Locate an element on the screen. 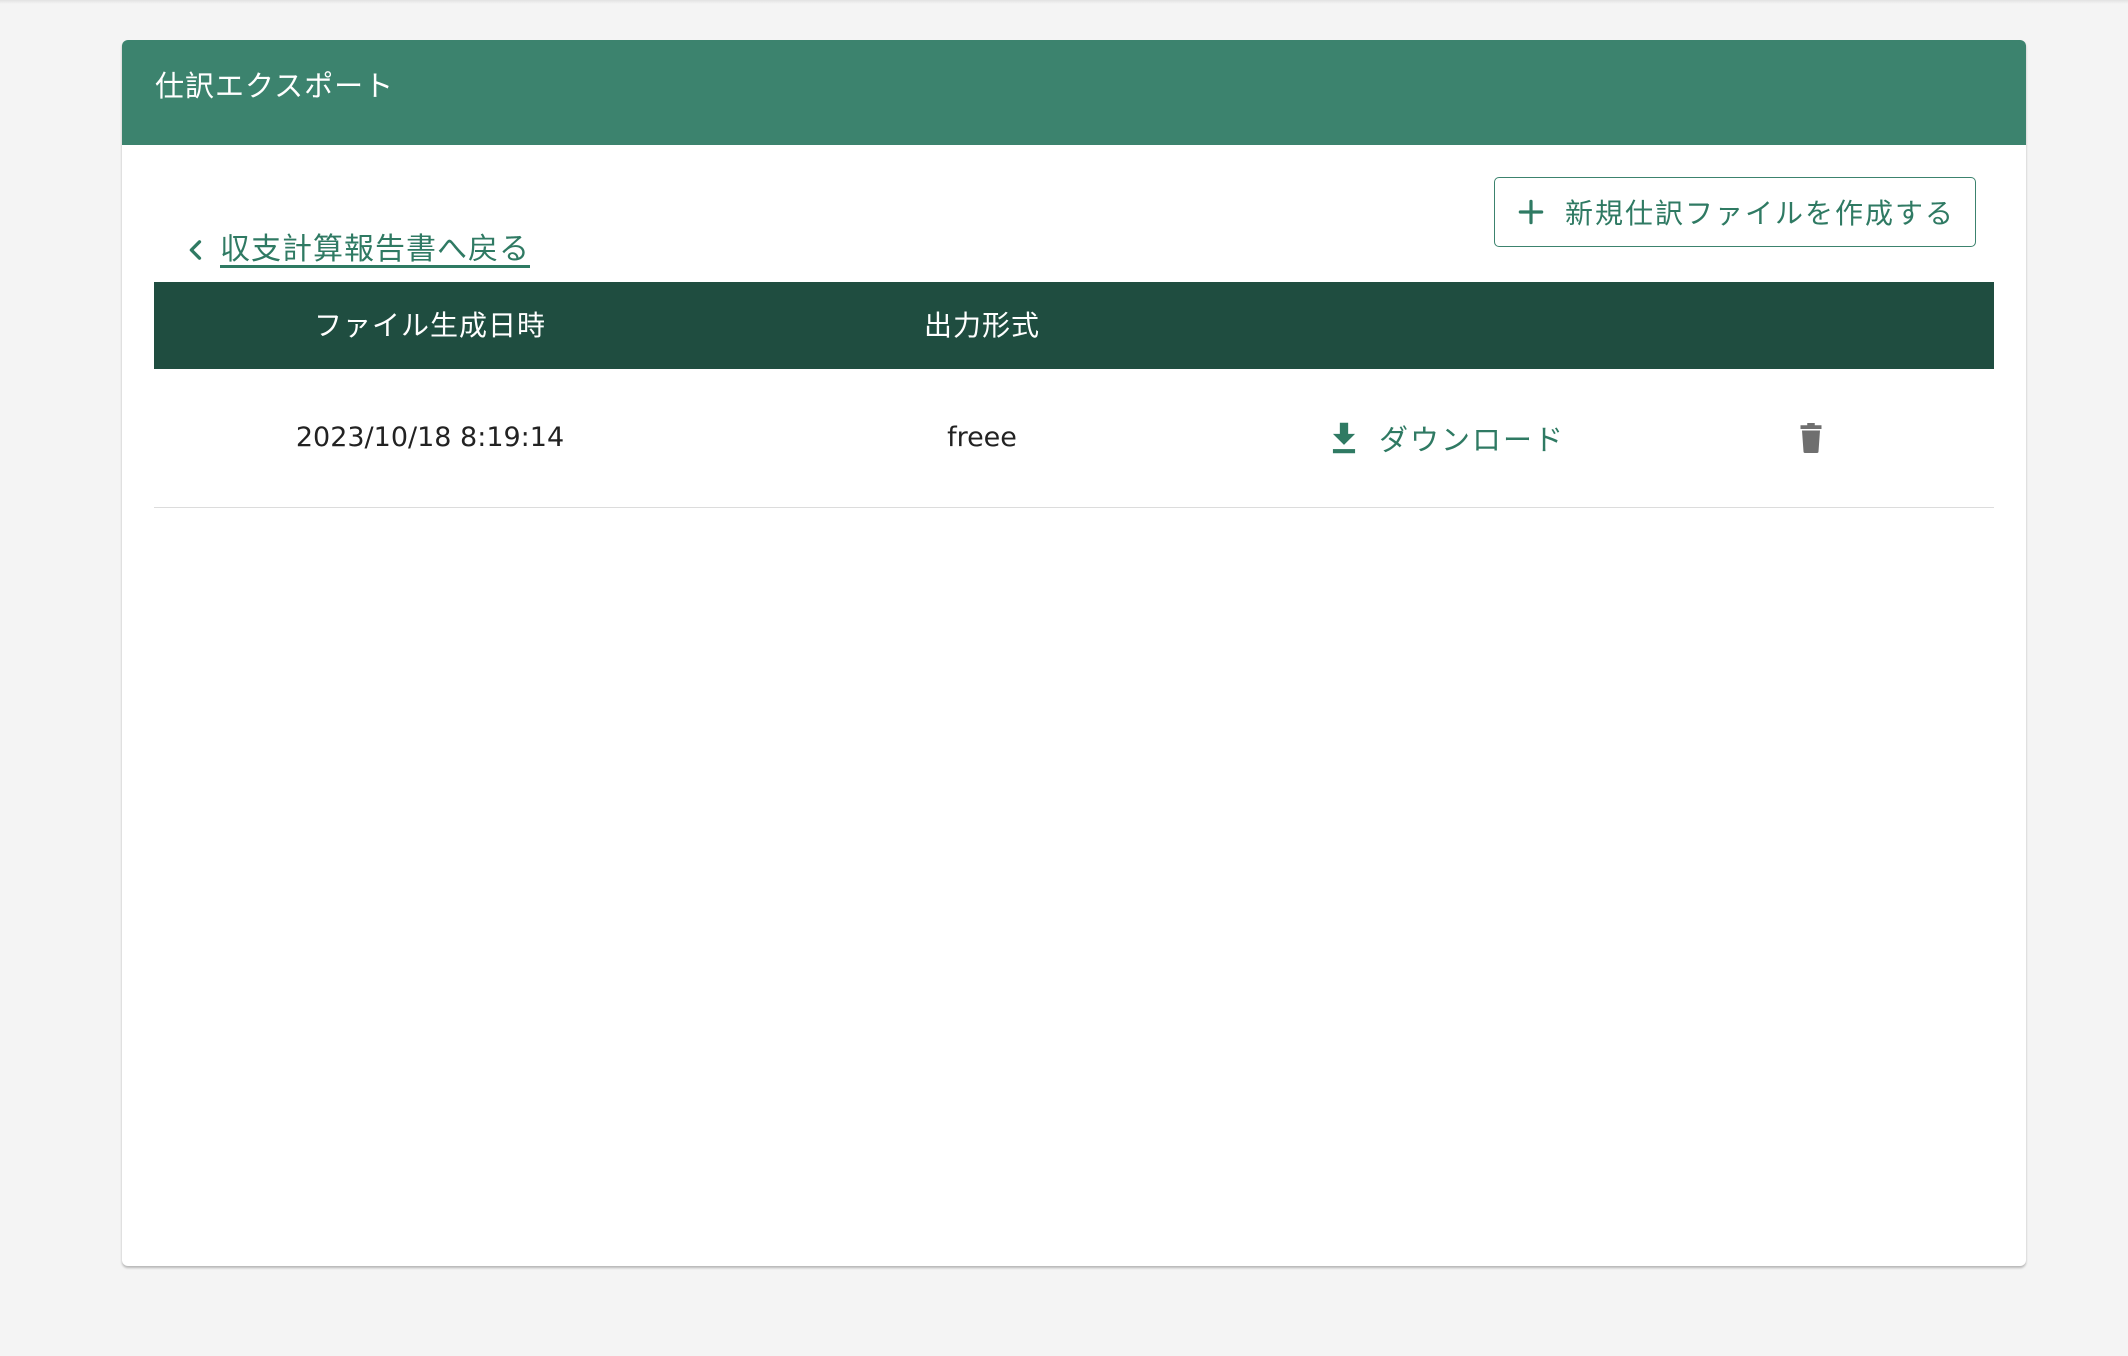  download-button: ダウンロード is located at coordinates (1446, 438).